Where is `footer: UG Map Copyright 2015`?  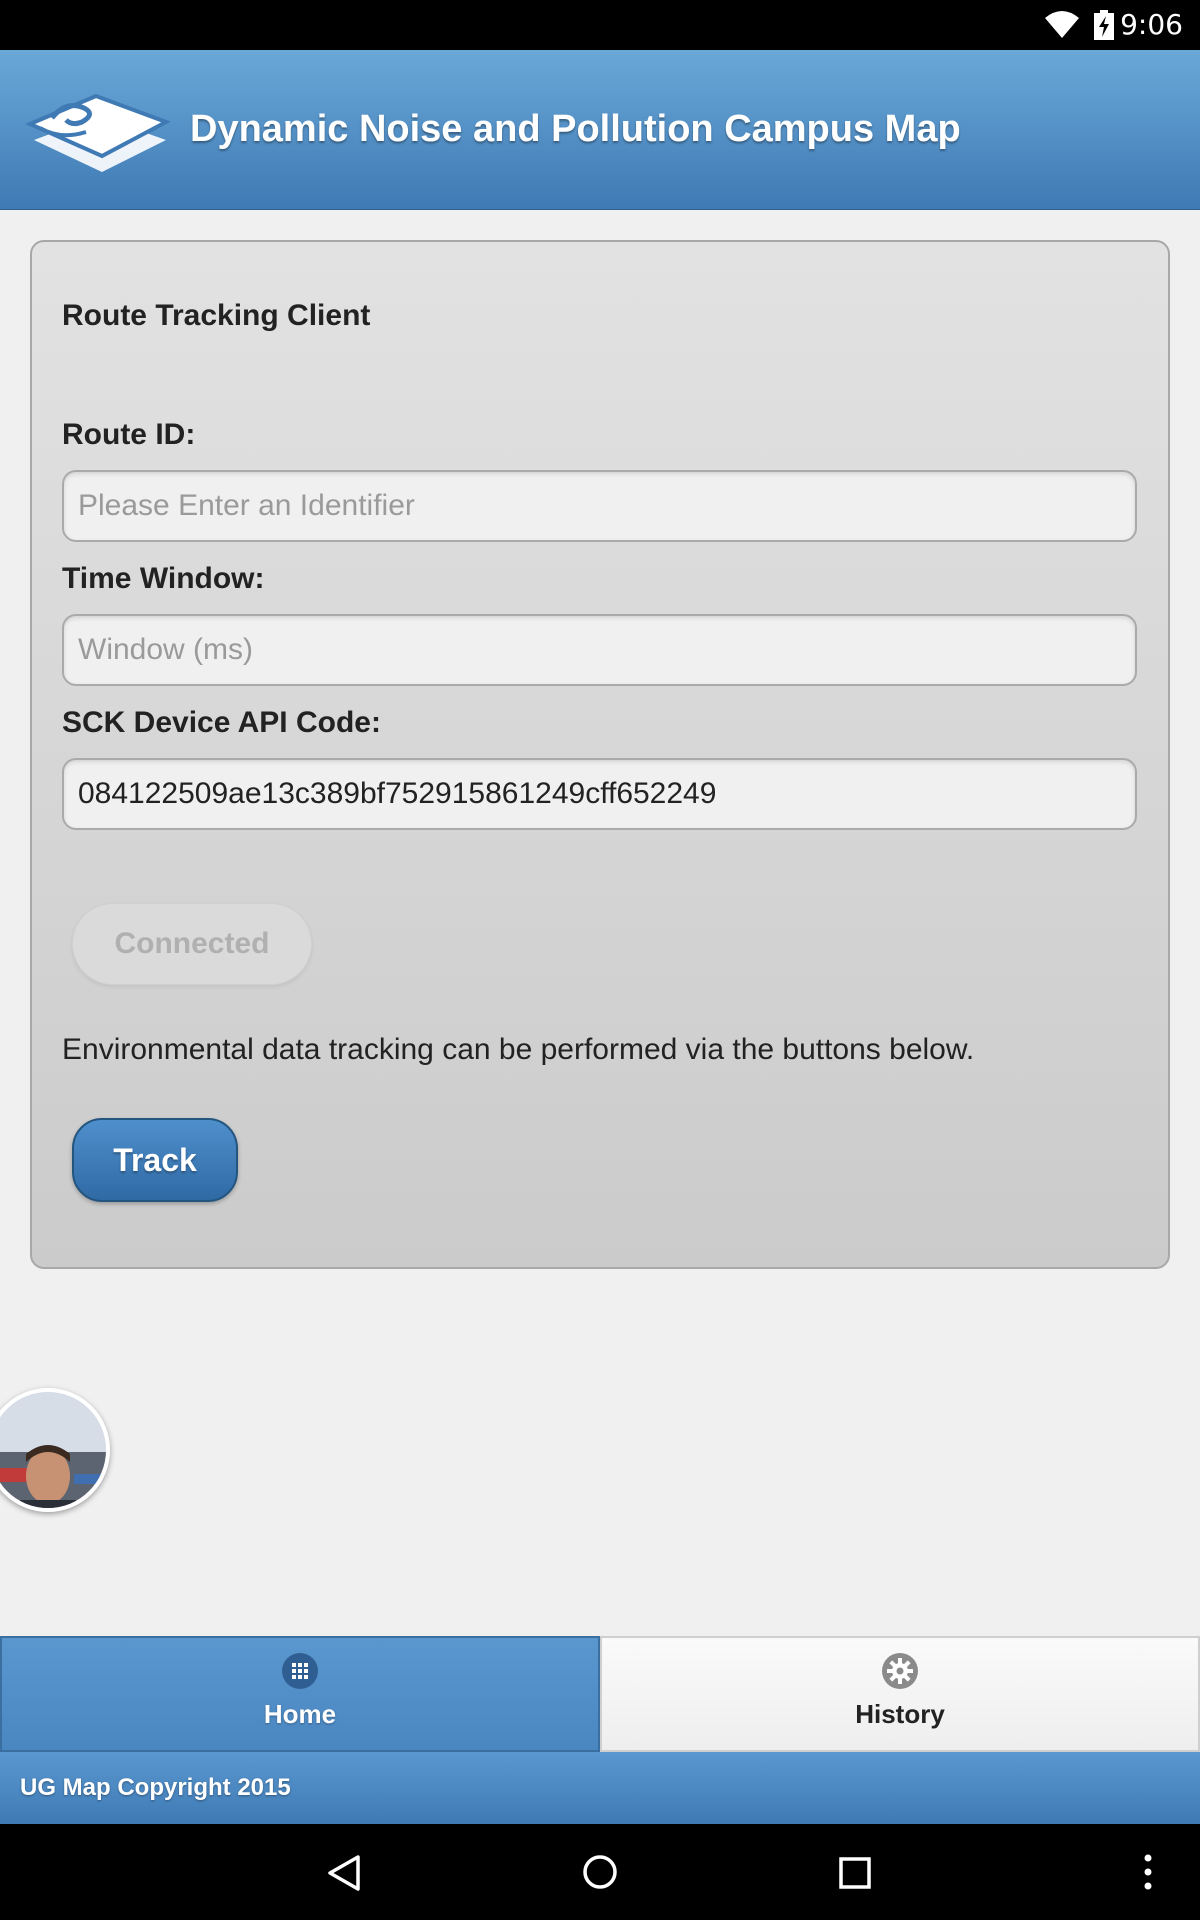
footer: UG Map Copyright 2015 is located at coordinates (600, 1788).